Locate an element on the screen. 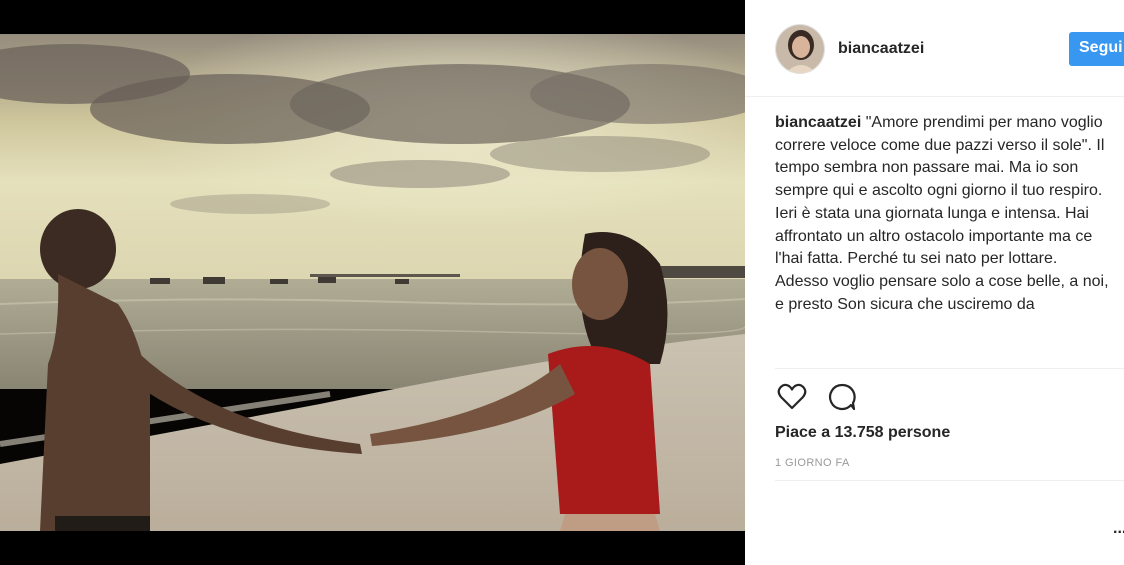  caption-username: biancaatzei is located at coordinates (818, 122).